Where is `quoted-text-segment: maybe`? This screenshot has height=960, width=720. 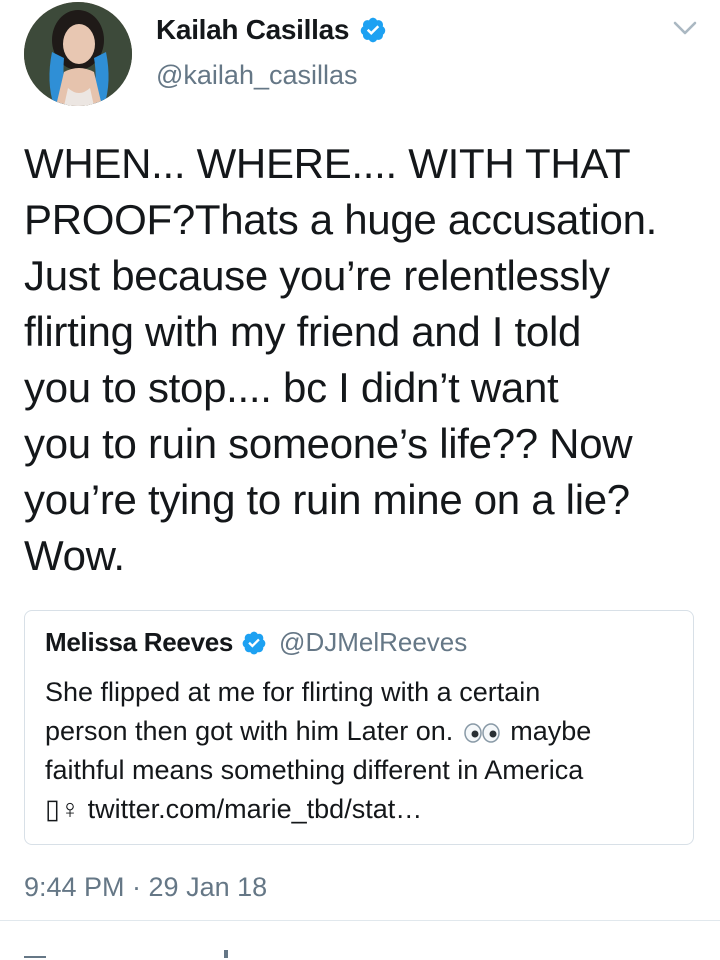
quoted-text-segment: maybe is located at coordinates (547, 731).